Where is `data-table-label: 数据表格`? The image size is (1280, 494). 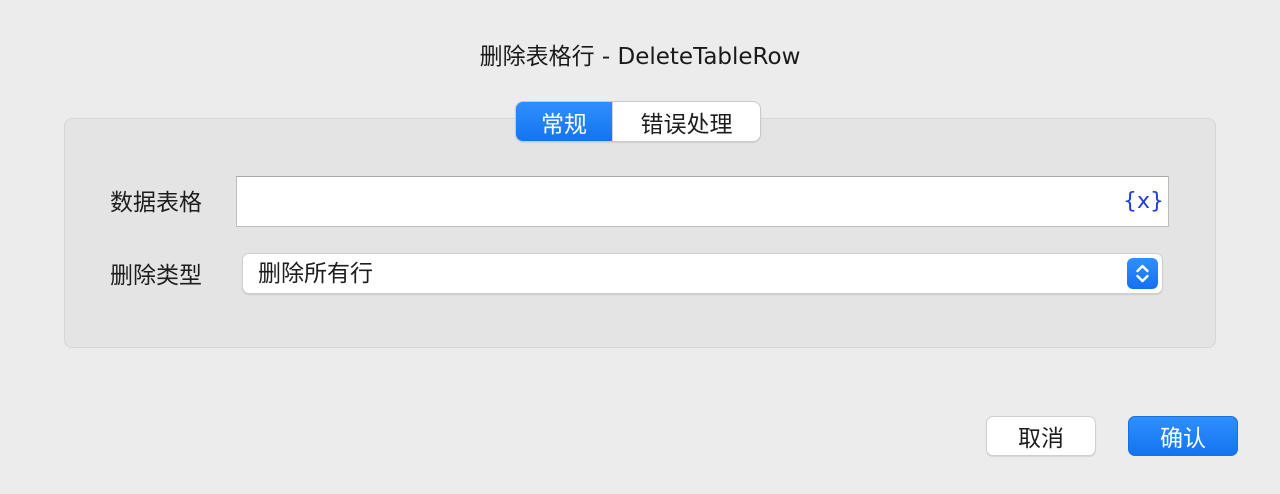
data-table-label: 数据表格 is located at coordinates (156, 203).